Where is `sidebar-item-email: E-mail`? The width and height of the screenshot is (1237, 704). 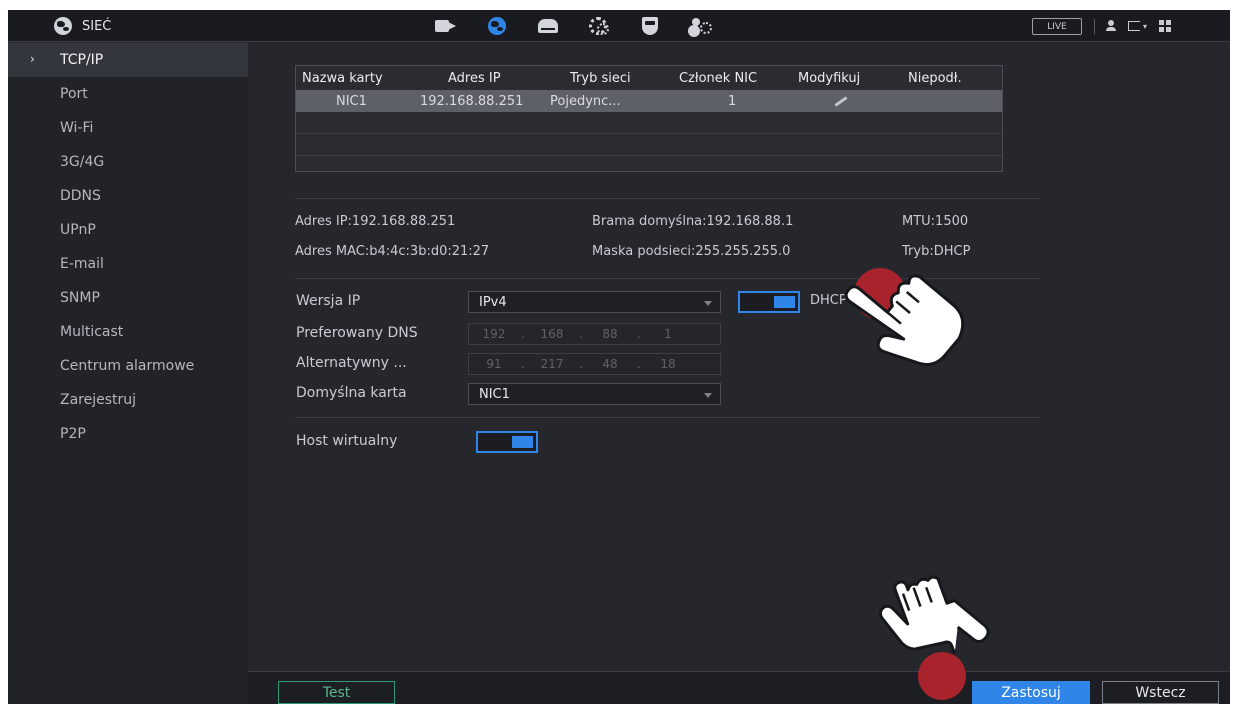
sidebar-item-email: E-mail is located at coordinates (128, 264).